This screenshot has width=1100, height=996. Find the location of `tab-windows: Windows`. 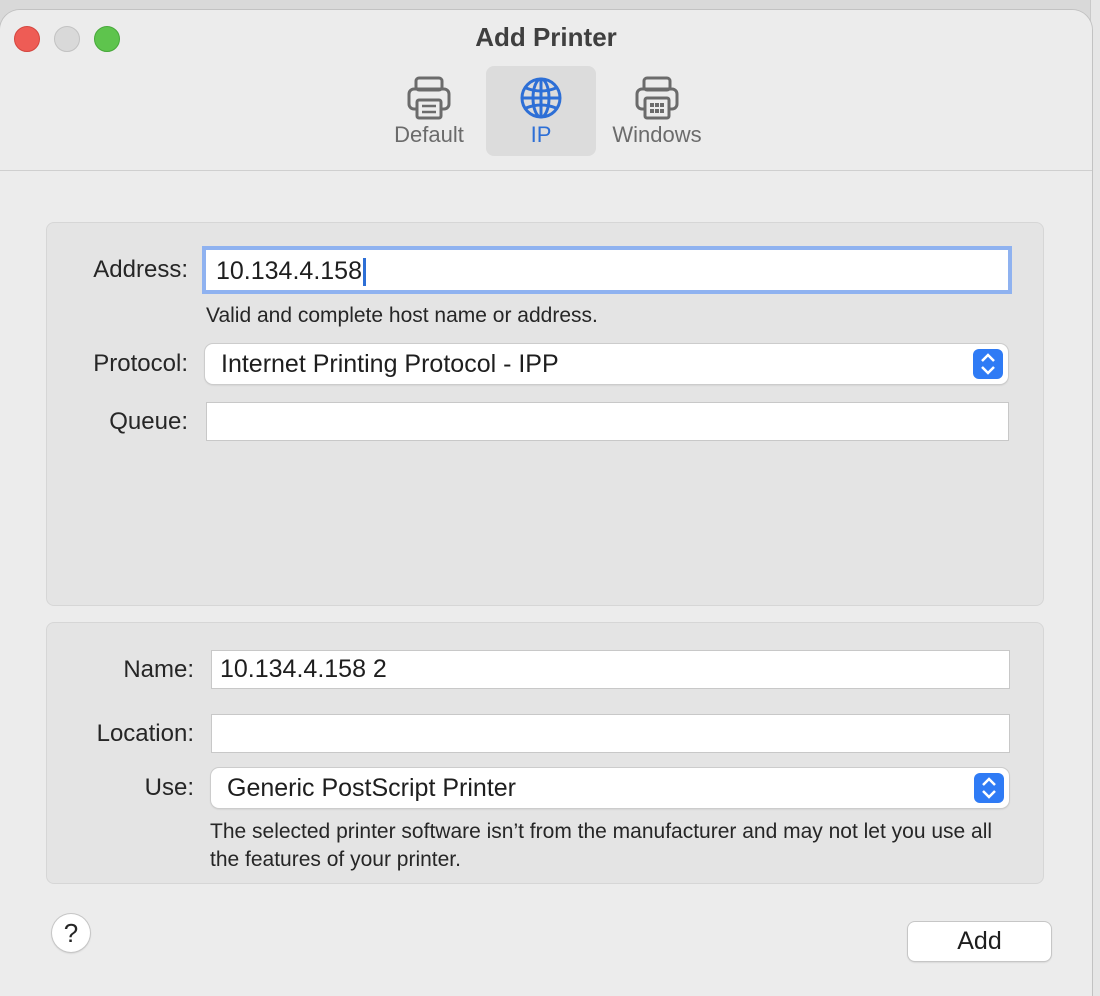

tab-windows: Windows is located at coordinates (657, 111).